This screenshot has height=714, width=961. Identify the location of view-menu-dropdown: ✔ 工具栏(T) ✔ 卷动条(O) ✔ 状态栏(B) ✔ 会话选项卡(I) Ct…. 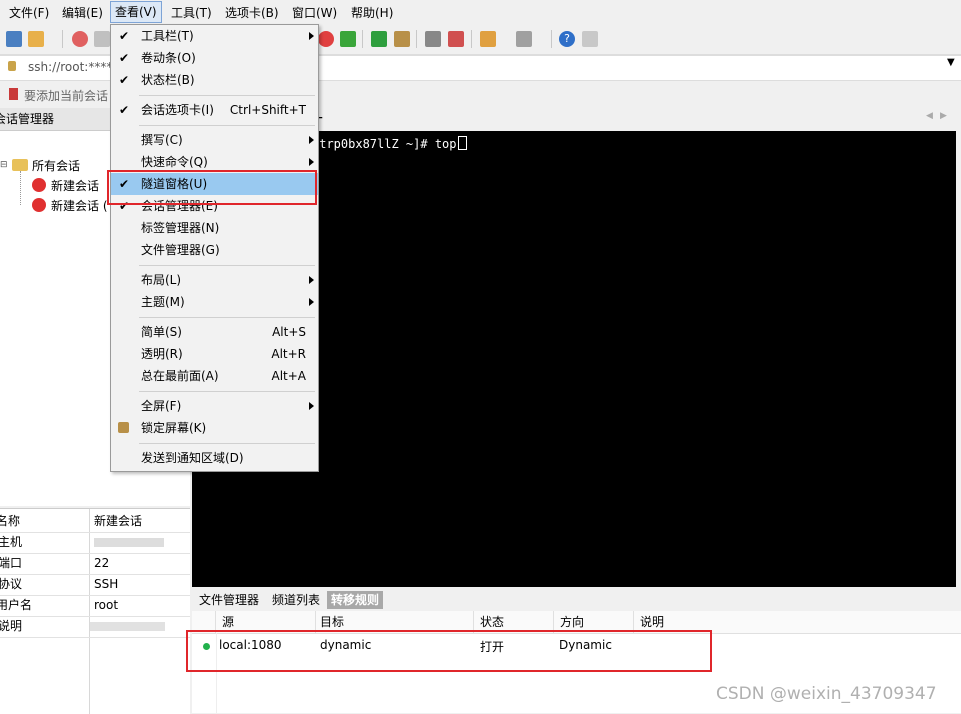
(214, 248).